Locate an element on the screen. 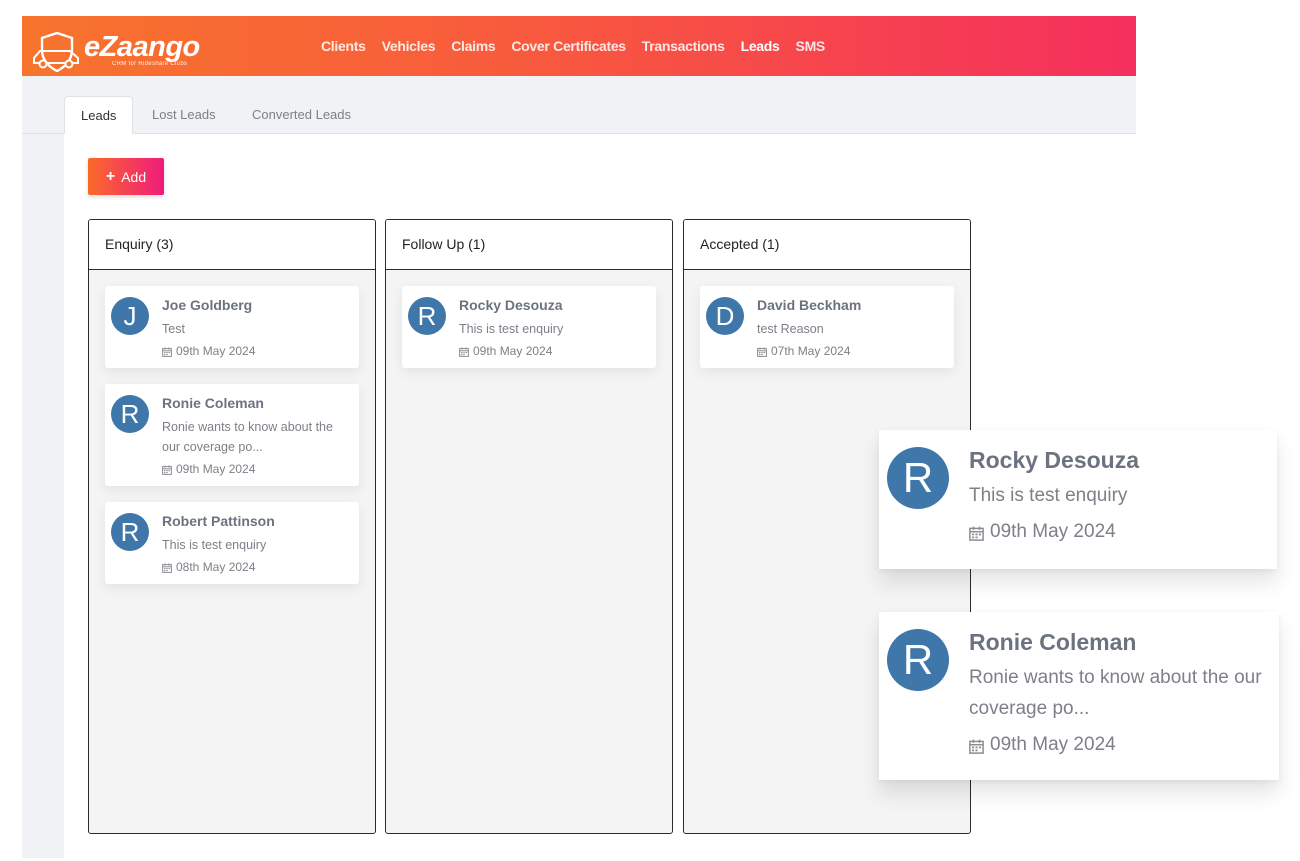 Image resolution: width=1300 pixels, height=861 pixels. column-title: Accepted (1) is located at coordinates (827, 245).